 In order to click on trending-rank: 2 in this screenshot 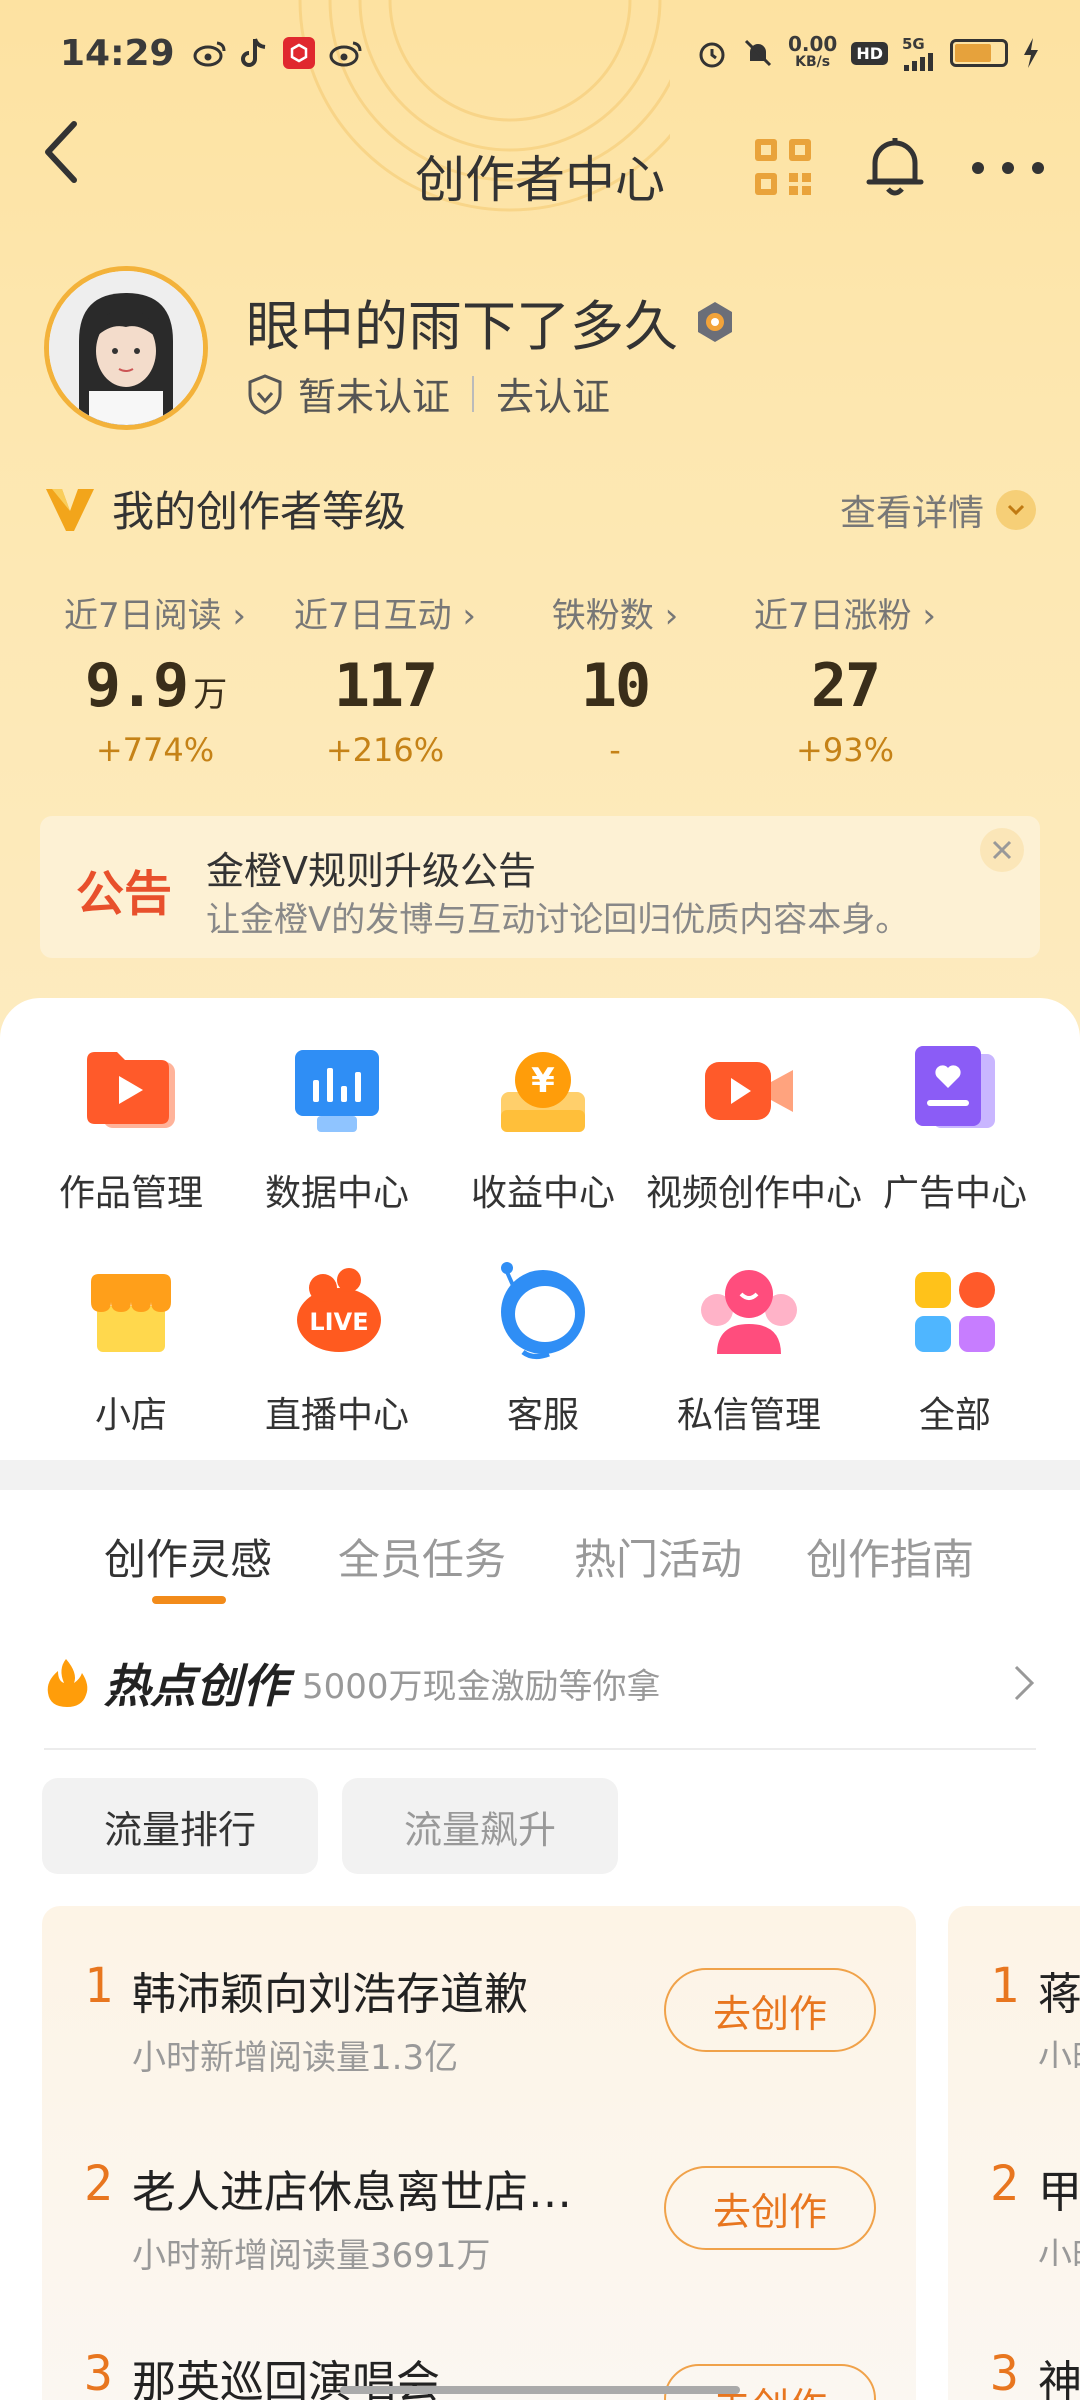, I will do `click(98, 2184)`.